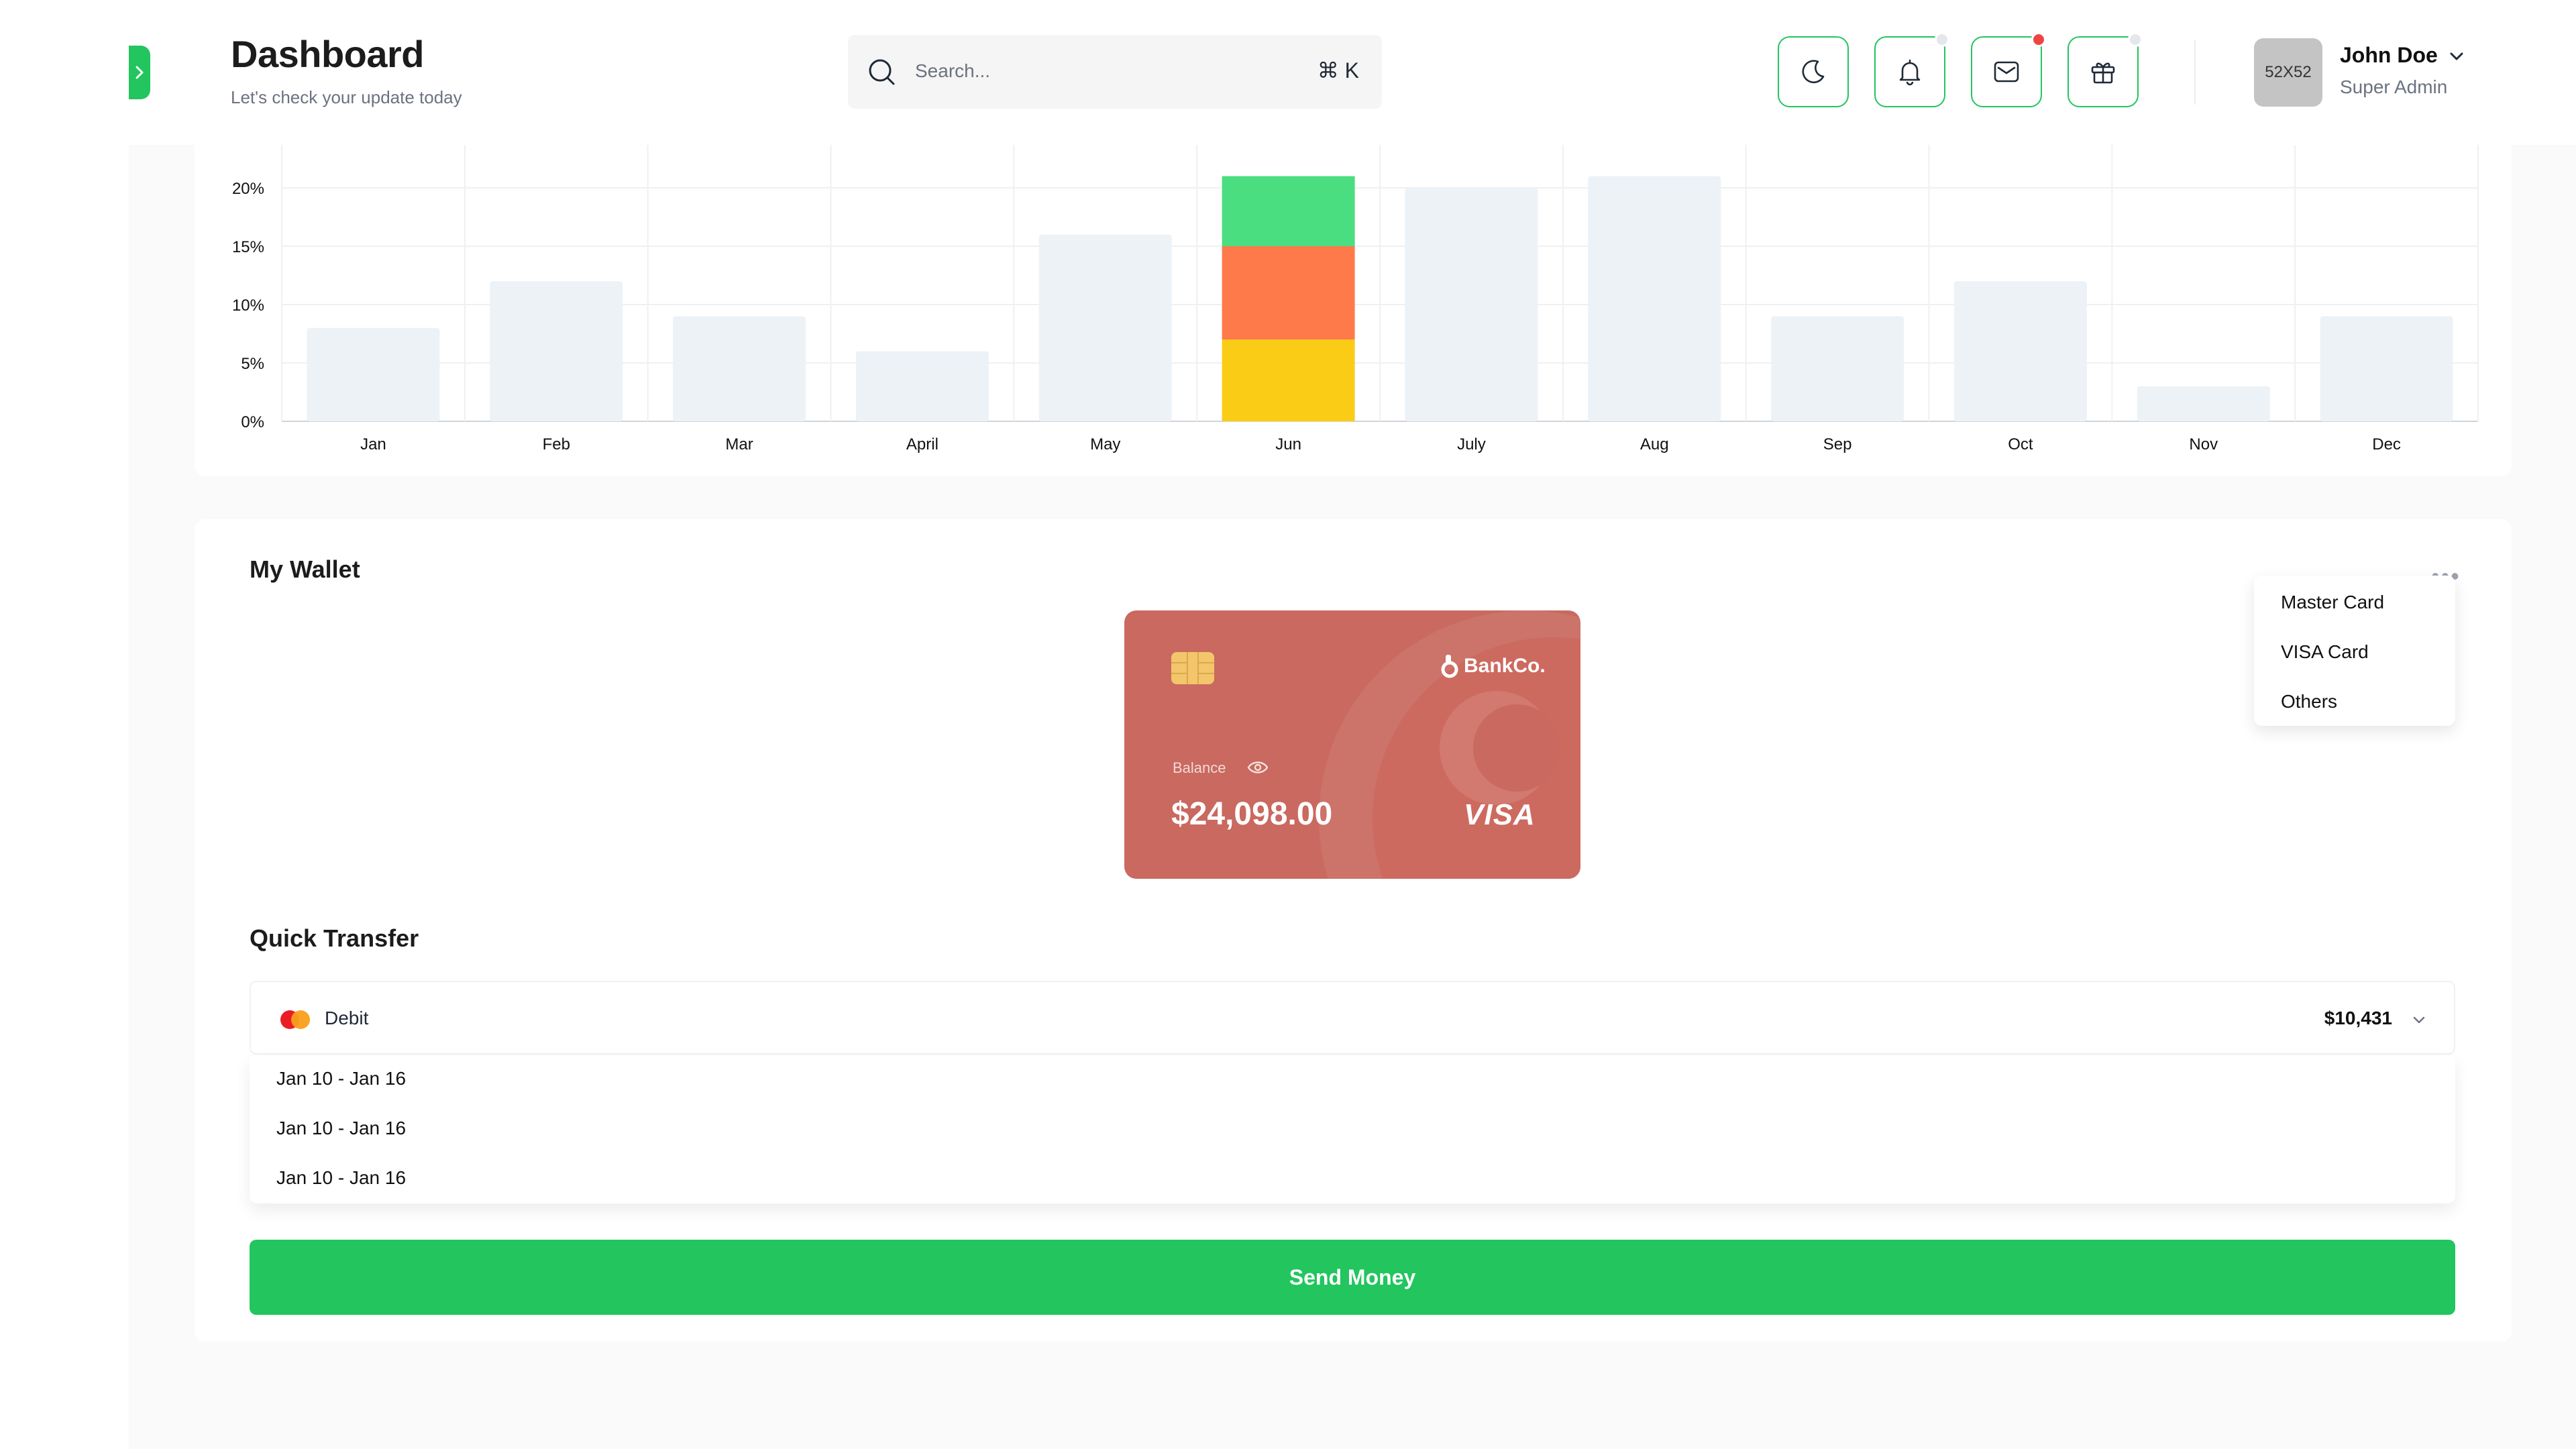 The width and height of the screenshot is (2576, 1449). Describe the element at coordinates (252, 422) in the screenshot. I see `y-tick-label: 0%` at that location.